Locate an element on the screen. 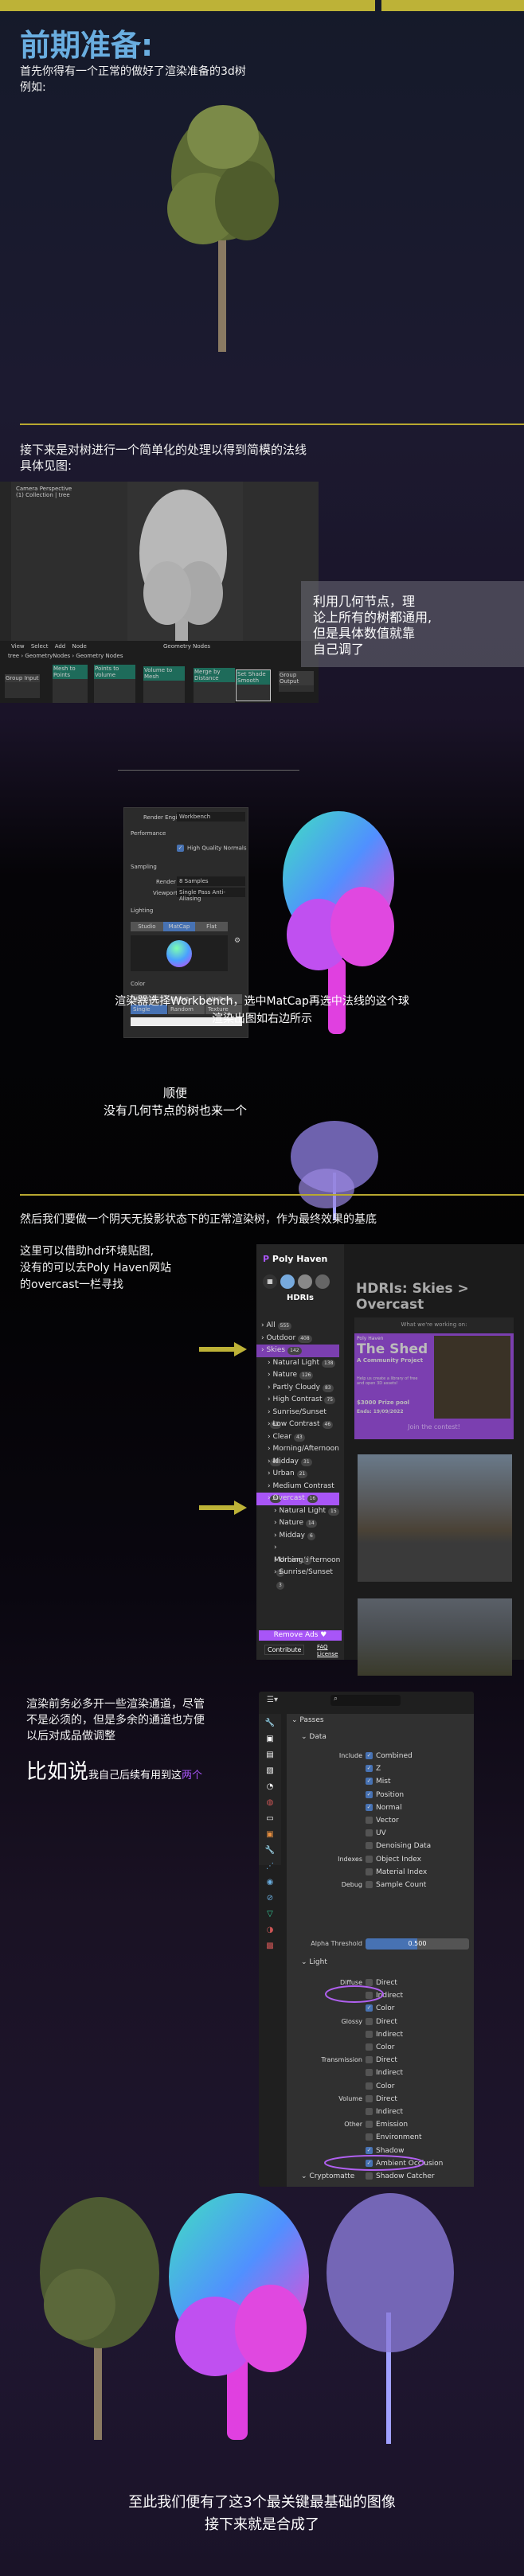 This screenshot has width=524, height=2576. menu-item: Select is located at coordinates (40, 646).